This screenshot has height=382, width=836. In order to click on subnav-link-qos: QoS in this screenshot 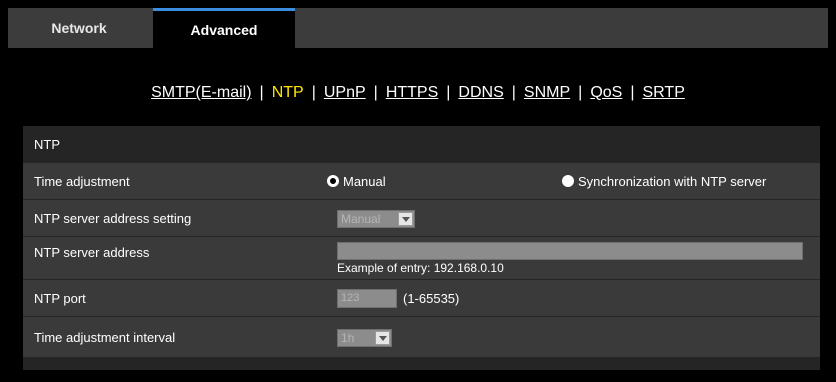, I will do `click(606, 93)`.